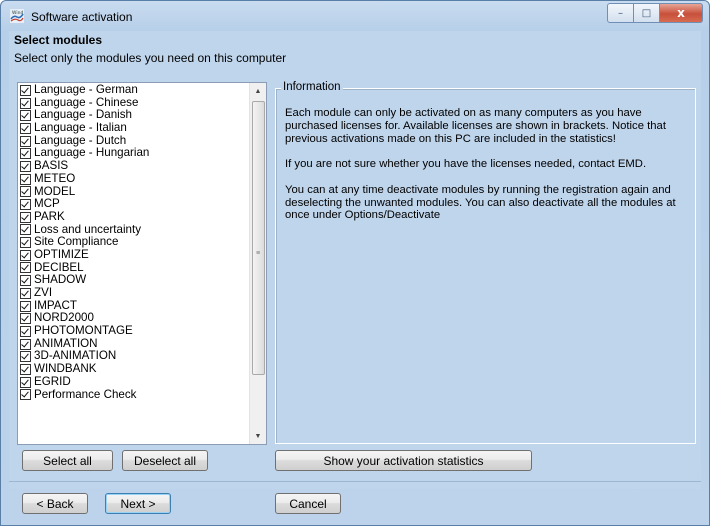 The height and width of the screenshot is (526, 710). What do you see at coordinates (55, 503) in the screenshot?
I see `back-button: < Back` at bounding box center [55, 503].